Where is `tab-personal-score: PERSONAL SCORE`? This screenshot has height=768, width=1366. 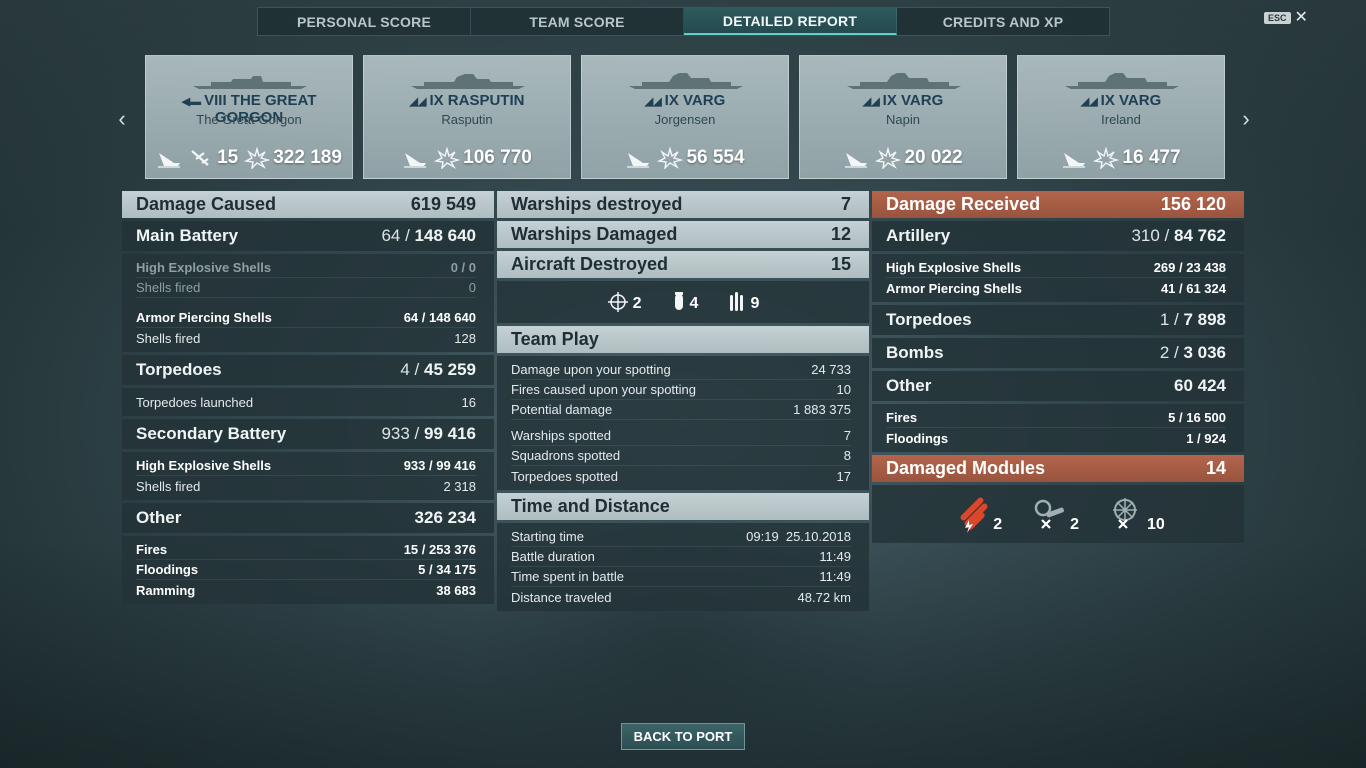
tab-personal-score: PERSONAL SCORE is located at coordinates (364, 21).